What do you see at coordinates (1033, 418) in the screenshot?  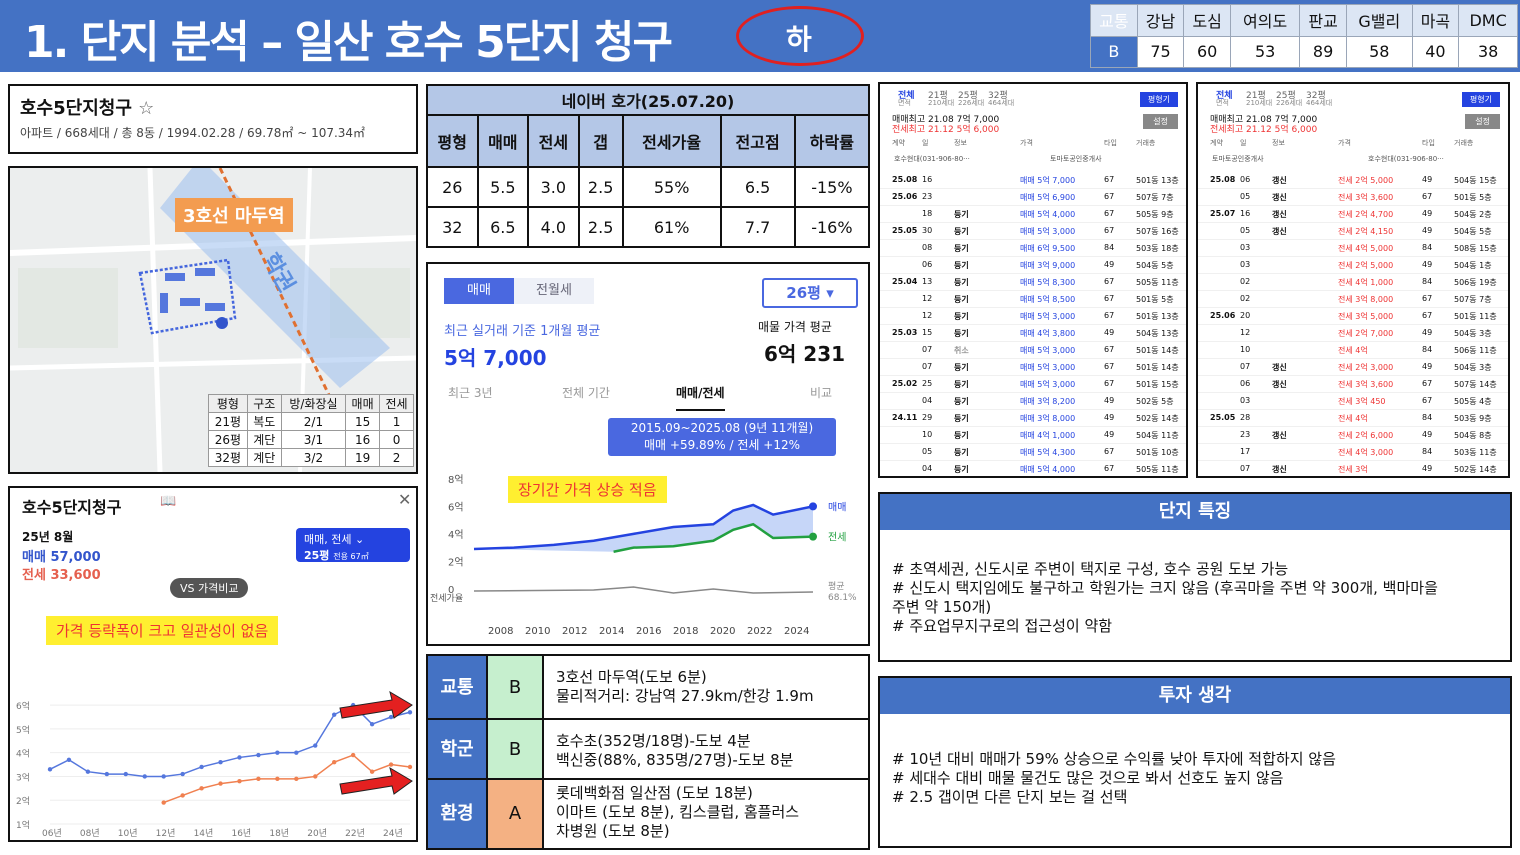 I see `deal-row: 24.11 29 등기 매매 3억 8,000 49 502동 14층` at bounding box center [1033, 418].